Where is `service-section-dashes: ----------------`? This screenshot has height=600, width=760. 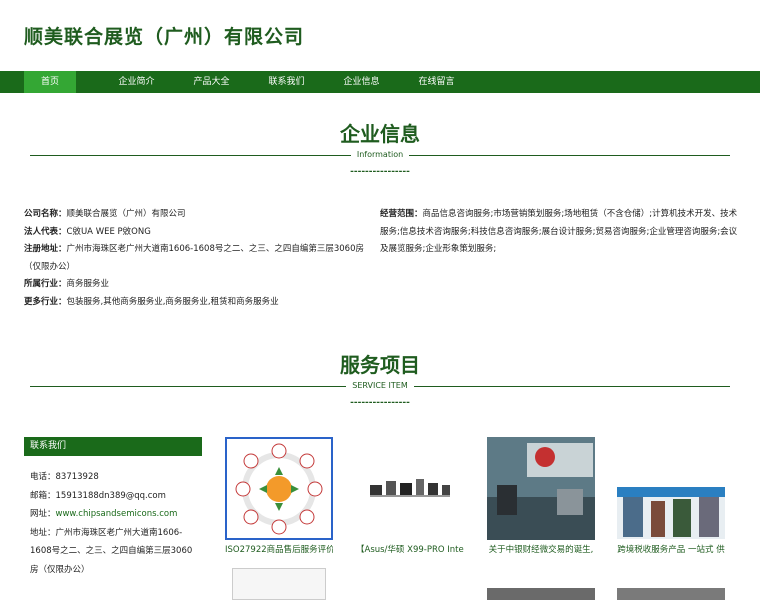 service-section-dashes: ---------------- is located at coordinates (380, 403).